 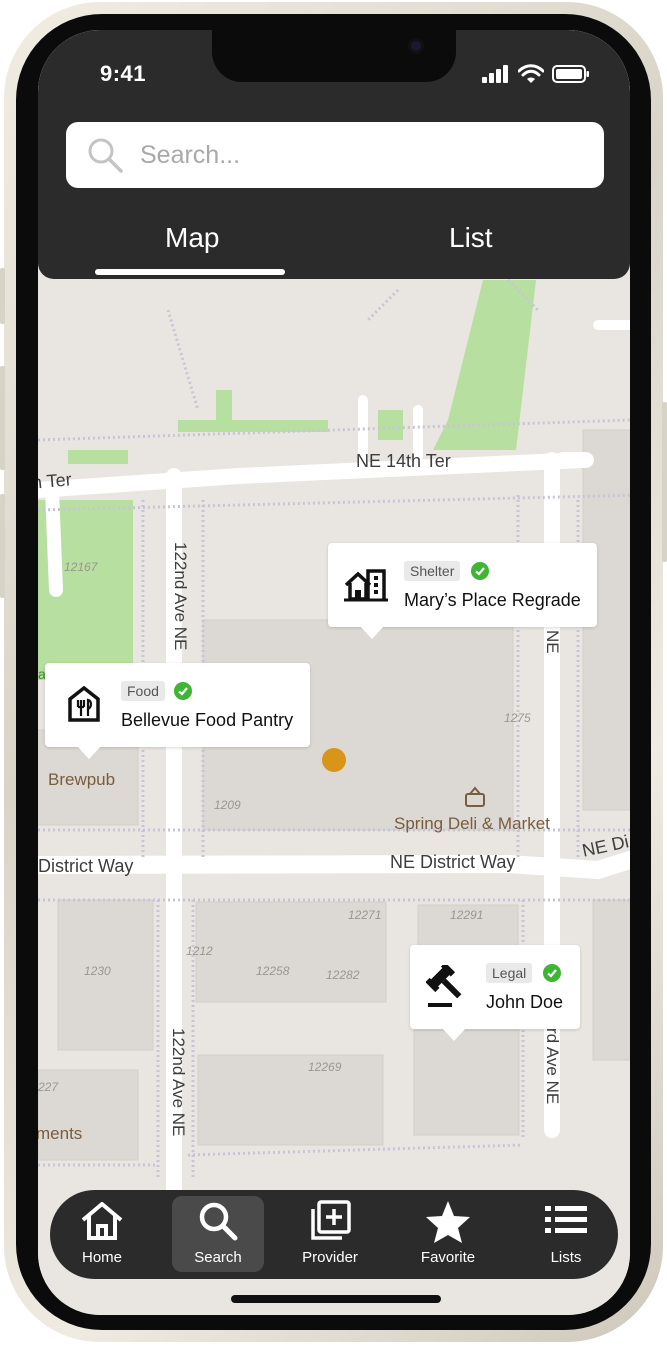 What do you see at coordinates (55, 481) in the screenshot?
I see `street-label: h Ter` at bounding box center [55, 481].